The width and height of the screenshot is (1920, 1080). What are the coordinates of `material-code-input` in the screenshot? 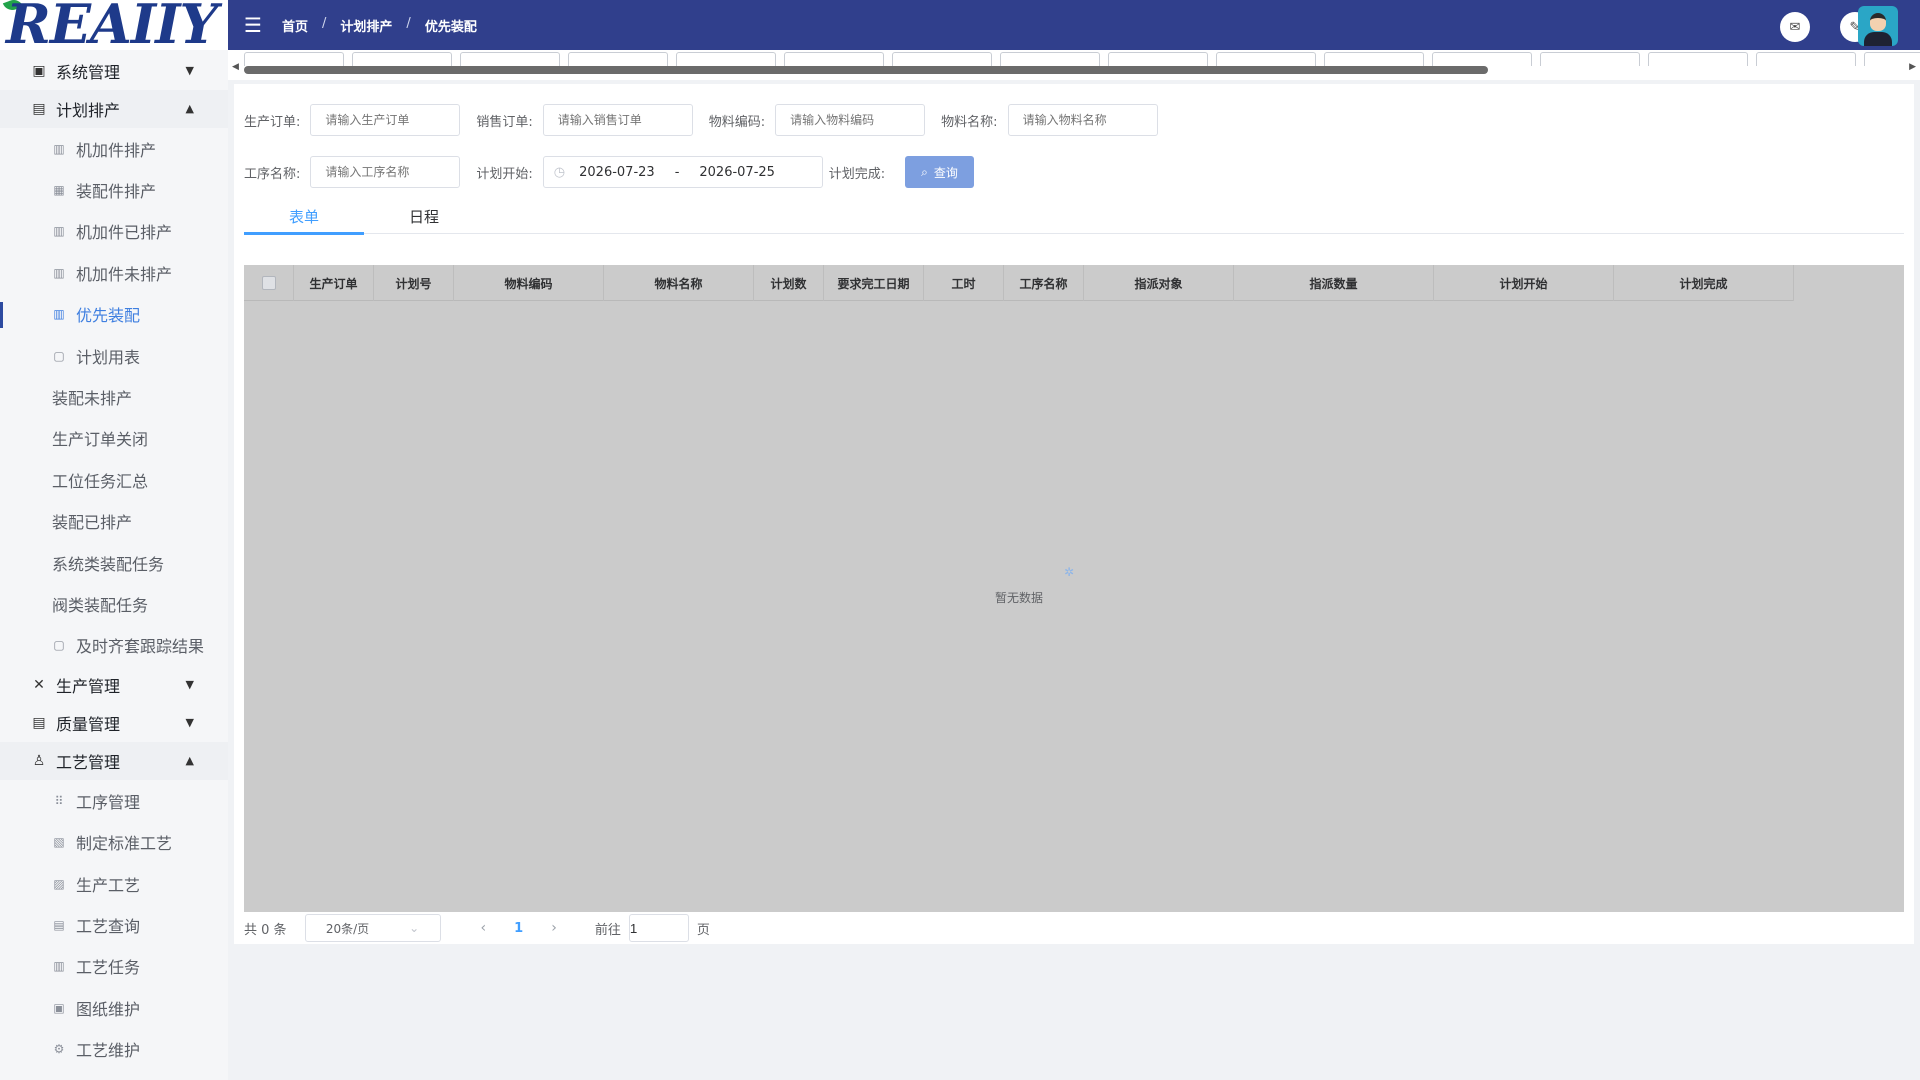 It's located at (850, 120).